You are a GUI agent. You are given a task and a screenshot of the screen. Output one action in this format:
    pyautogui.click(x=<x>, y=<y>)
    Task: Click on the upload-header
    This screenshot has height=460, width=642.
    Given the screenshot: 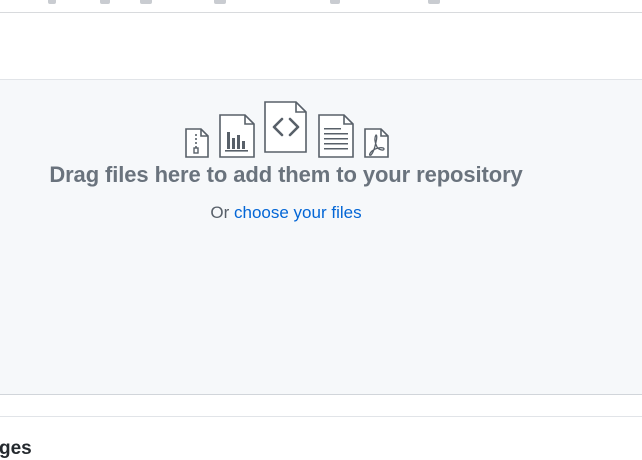 What is the action you would take?
    pyautogui.click(x=321, y=46)
    